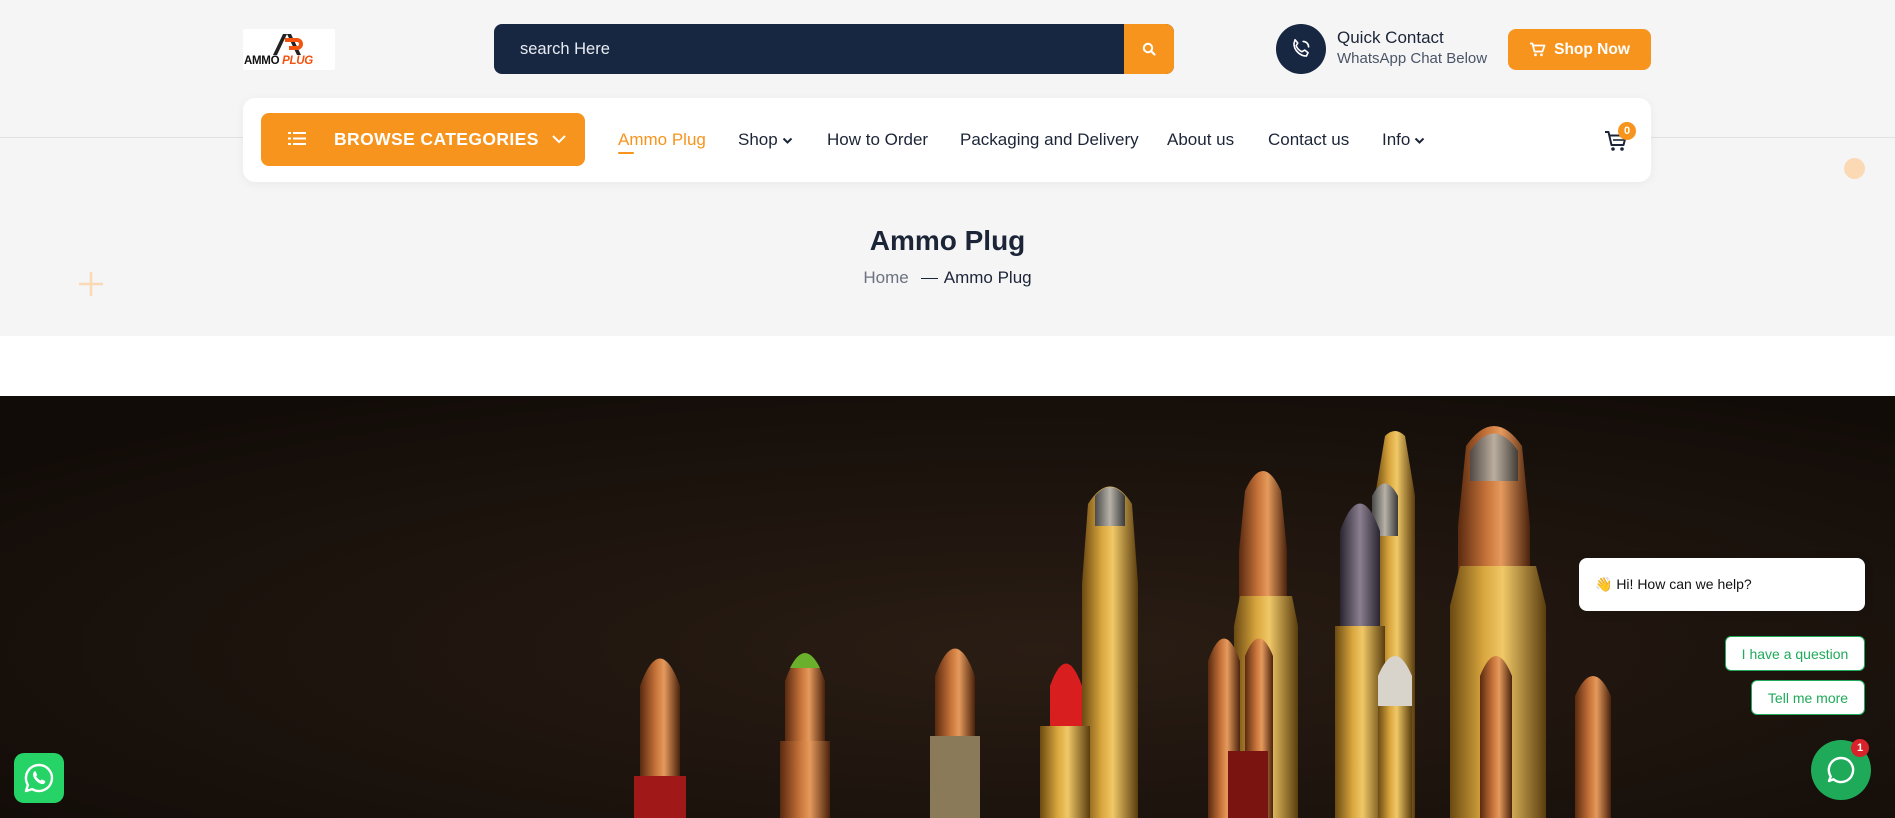 This screenshot has height=818, width=1895. I want to click on quick-contact-subtitle: WhatsApp Chat Below, so click(1412, 58).